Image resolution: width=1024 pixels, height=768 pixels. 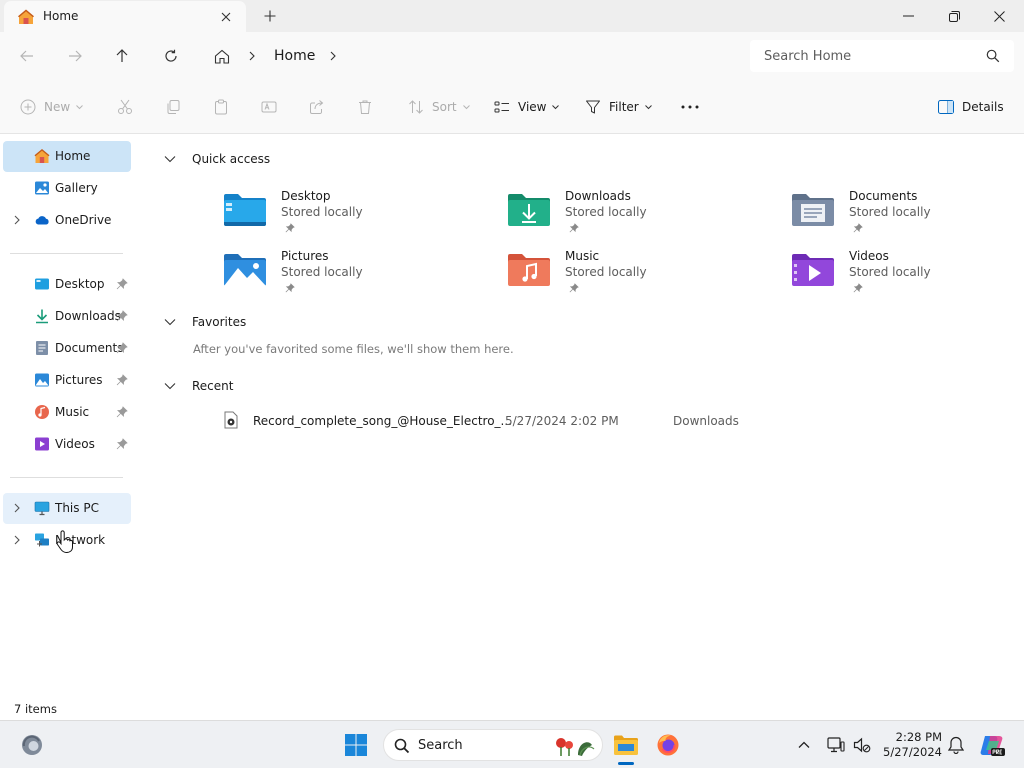 I want to click on recent-header: Recent, so click(x=198, y=386).